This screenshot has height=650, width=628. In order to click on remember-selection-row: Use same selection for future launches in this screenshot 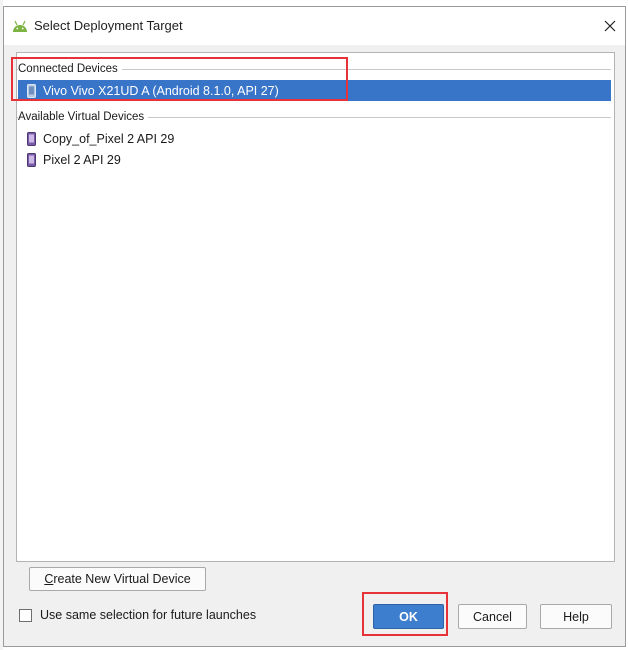, I will do `click(137, 615)`.